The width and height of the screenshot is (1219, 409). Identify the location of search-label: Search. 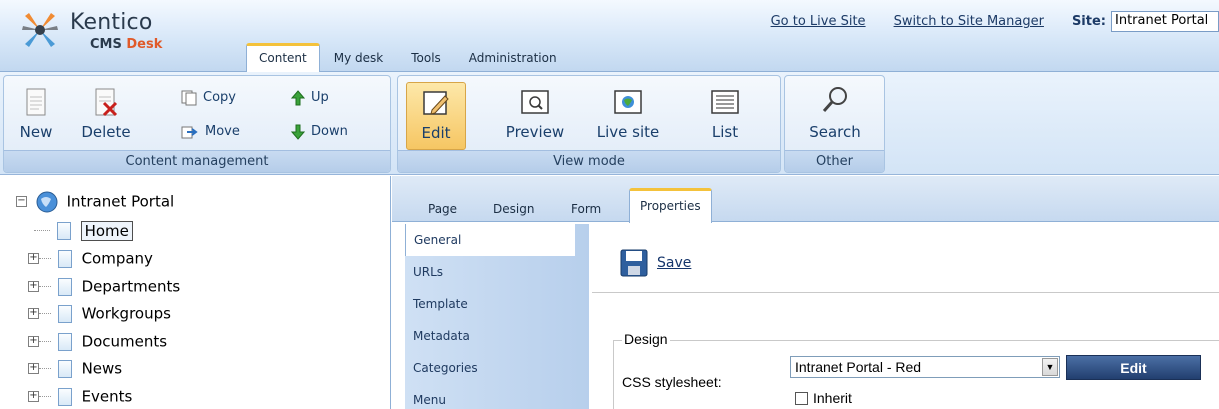
(835, 132).